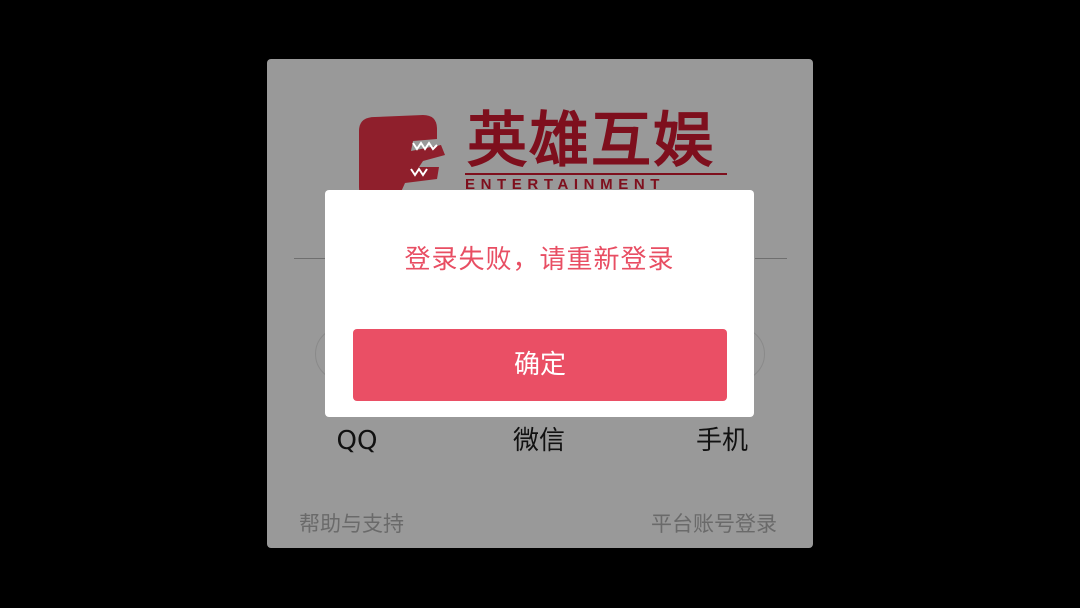 The width and height of the screenshot is (1080, 608). What do you see at coordinates (722, 441) in the screenshot?
I see `login-option-phone: 手机` at bounding box center [722, 441].